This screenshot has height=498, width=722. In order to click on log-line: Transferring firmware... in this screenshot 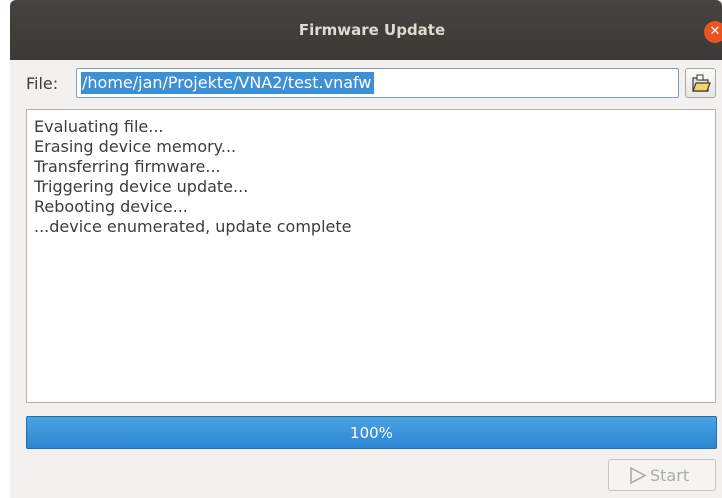, I will do `click(127, 166)`.